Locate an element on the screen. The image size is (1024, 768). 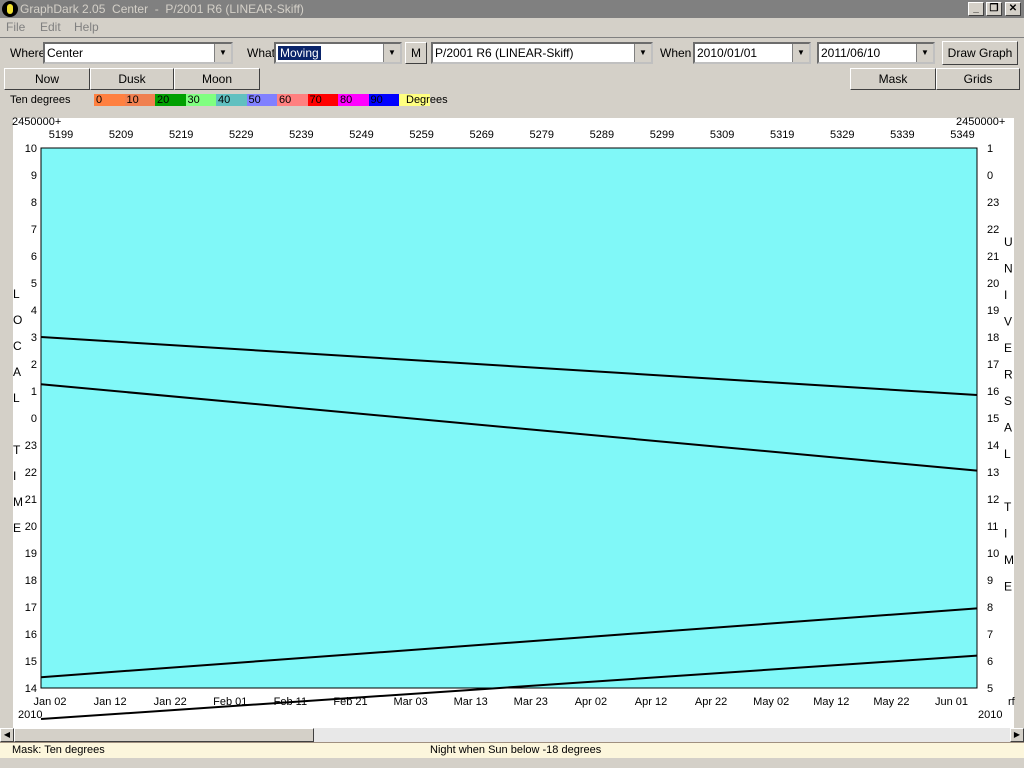
status-night: Night when Sun below -18 degrees is located at coordinates (516, 750).